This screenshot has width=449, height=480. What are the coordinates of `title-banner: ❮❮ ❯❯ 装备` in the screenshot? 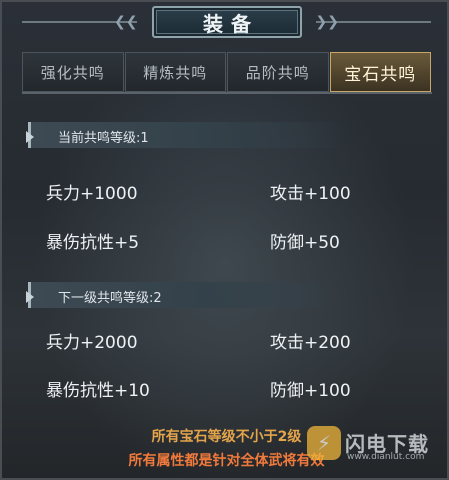 It's located at (225, 22).